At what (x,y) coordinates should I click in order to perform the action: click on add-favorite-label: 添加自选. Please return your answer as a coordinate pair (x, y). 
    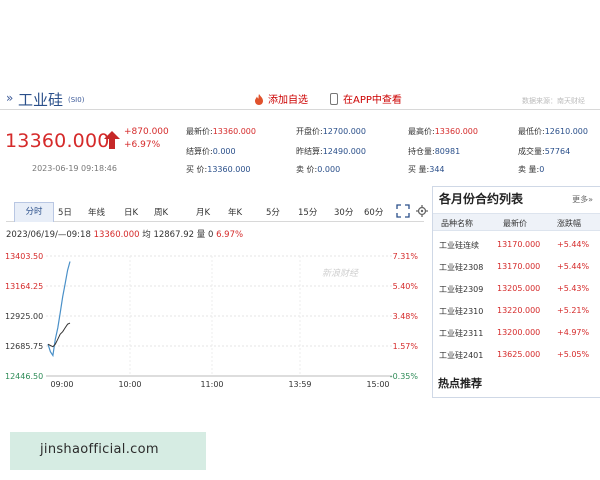
    Looking at the image, I should click on (288, 100).